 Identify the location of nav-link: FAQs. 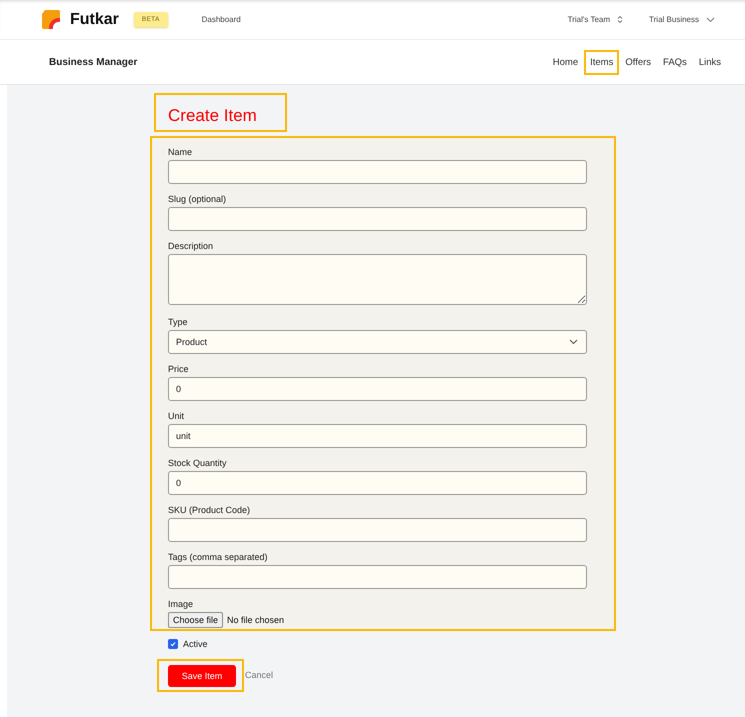
(675, 62).